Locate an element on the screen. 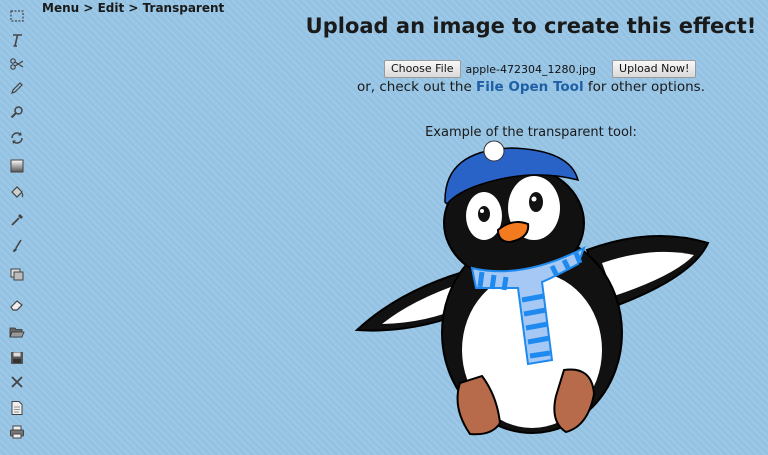 The image size is (768, 455). rotate-icon is located at coordinates (17, 138).